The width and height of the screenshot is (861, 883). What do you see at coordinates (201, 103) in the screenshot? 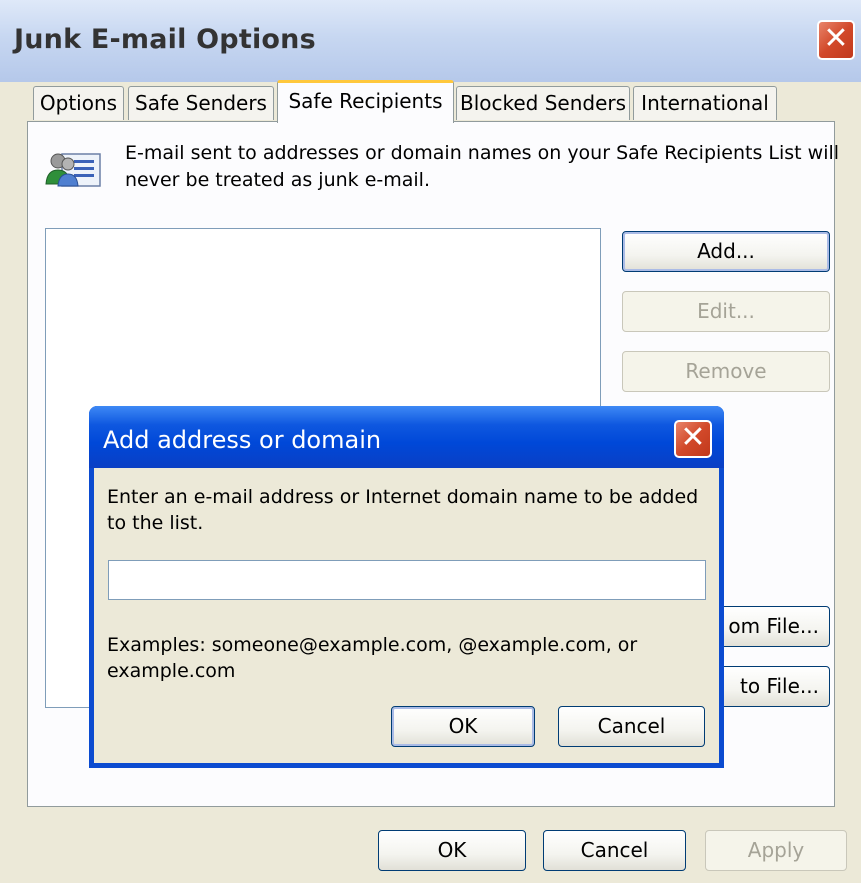
I see `tab-safe-senders: Safe Senders` at bounding box center [201, 103].